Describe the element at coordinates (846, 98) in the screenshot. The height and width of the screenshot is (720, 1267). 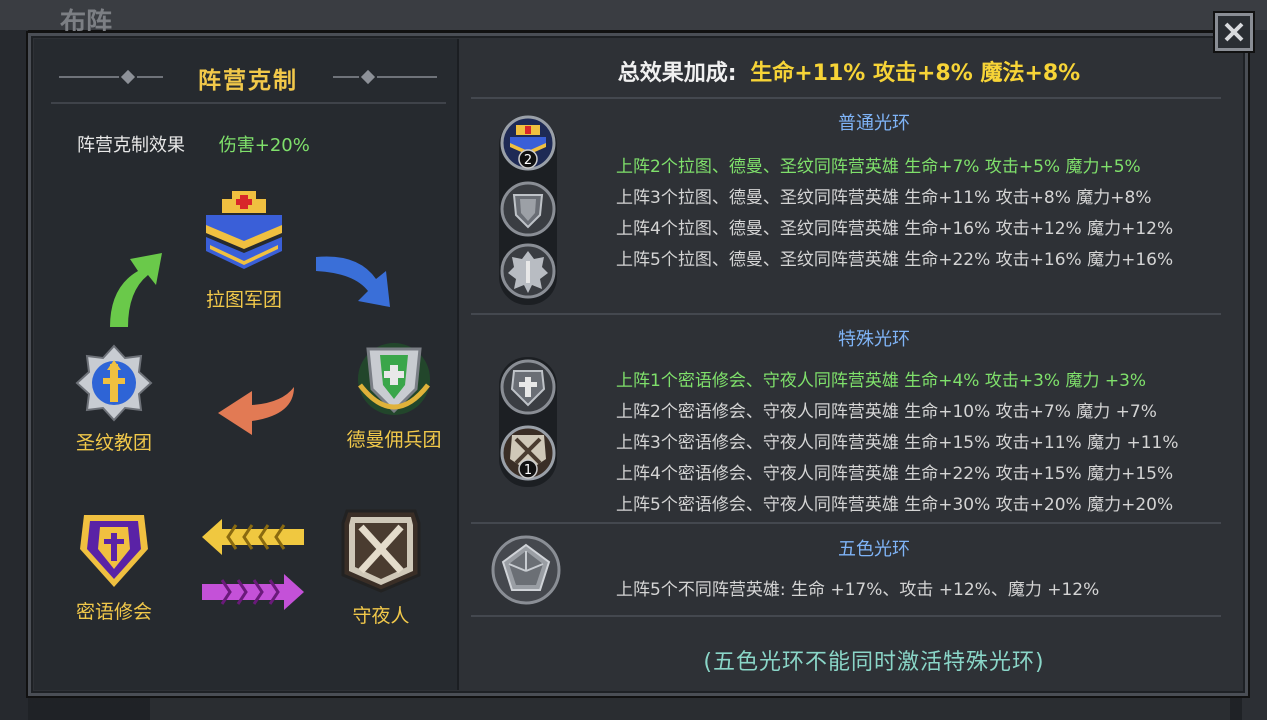
I see `separator-top` at that location.